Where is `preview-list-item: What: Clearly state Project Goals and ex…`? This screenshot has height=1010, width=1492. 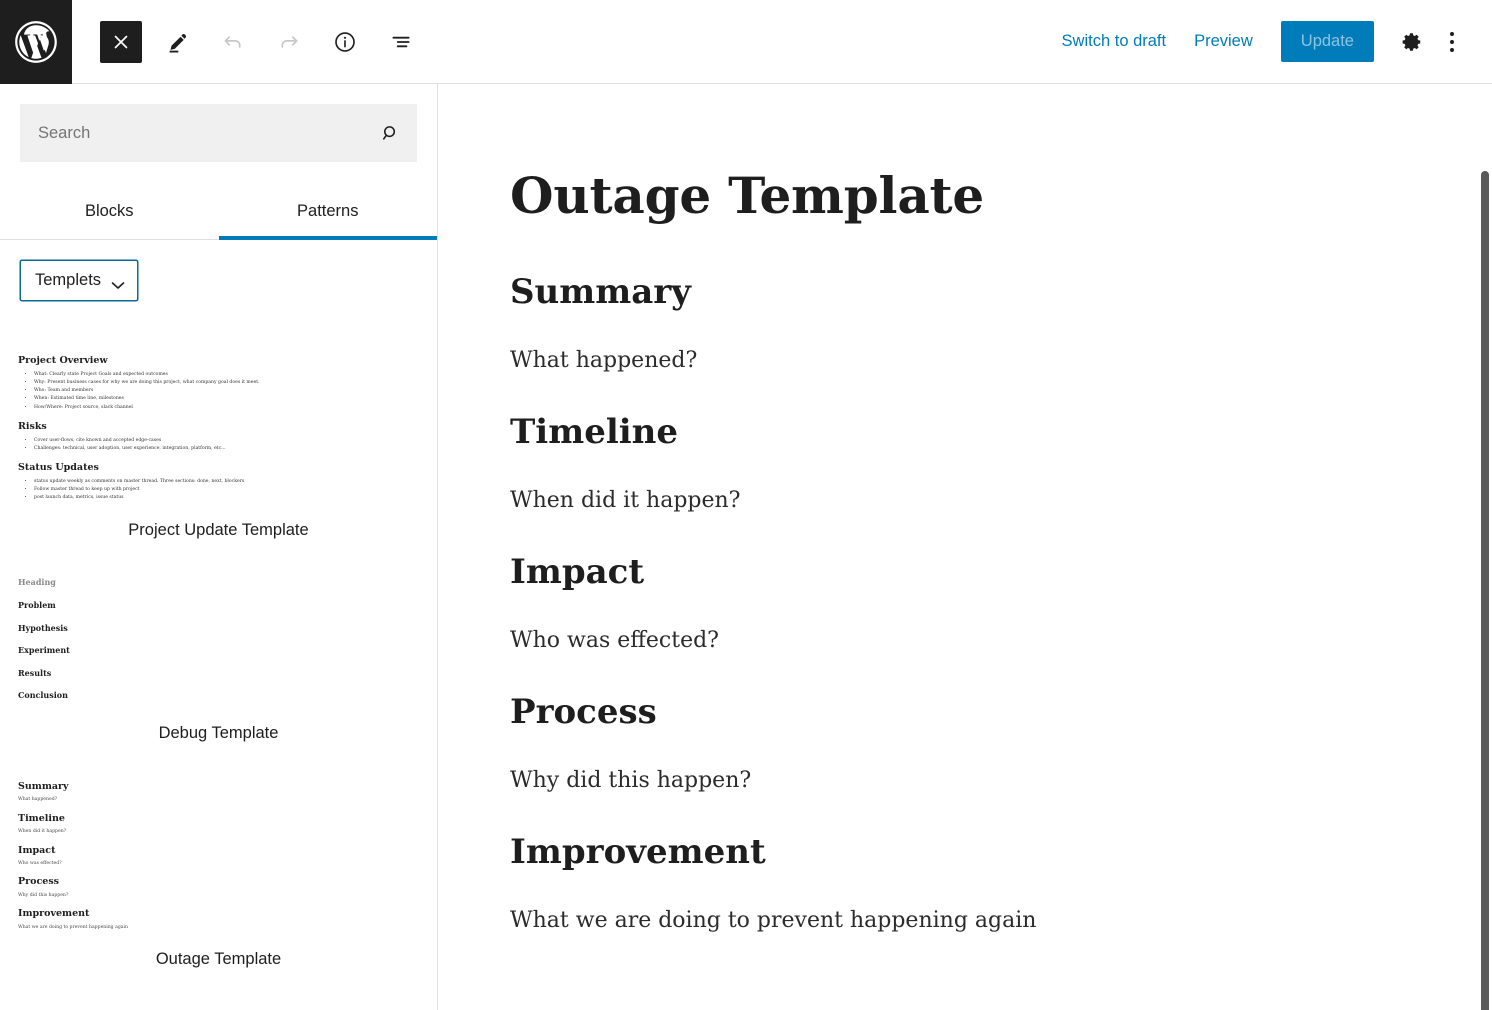
preview-list-item: What: Clearly state Project Goals and ex… is located at coordinates (226, 375).